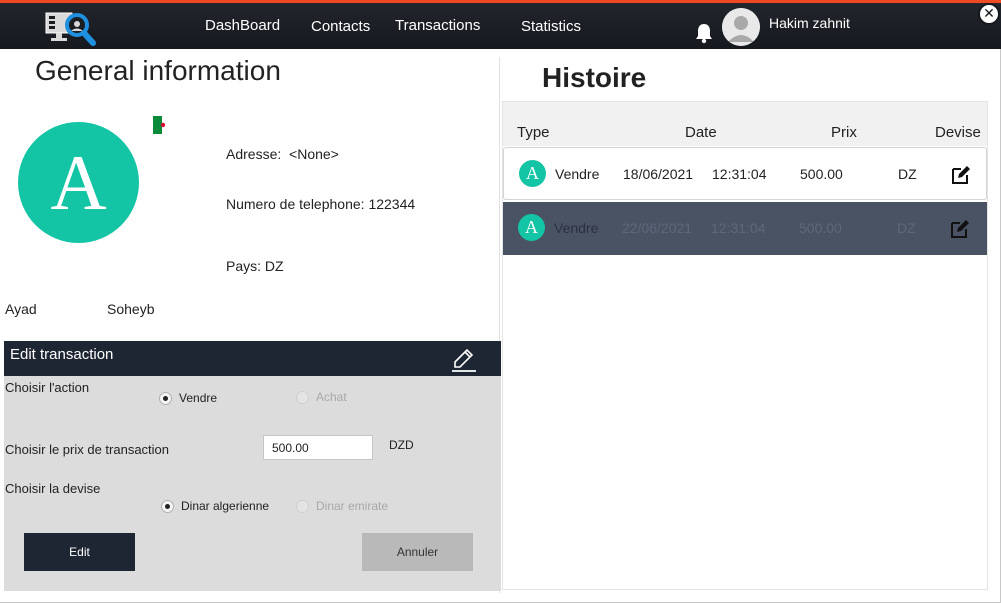 The width and height of the screenshot is (1001, 603). What do you see at coordinates (165, 398) in the screenshot?
I see `radio-vendre-dot` at bounding box center [165, 398].